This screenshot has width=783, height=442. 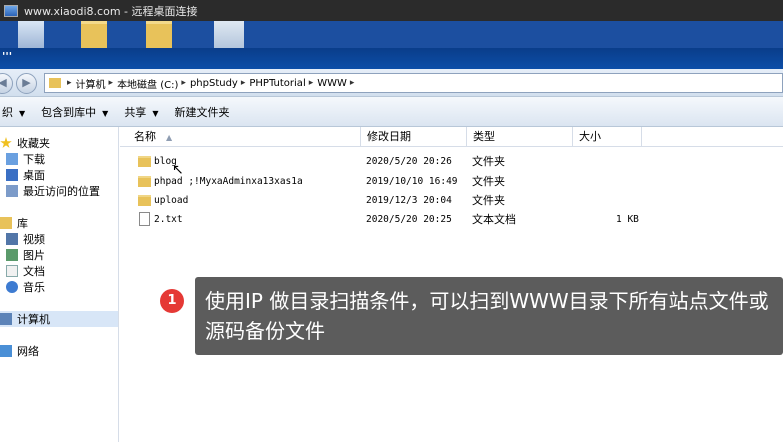 I want to click on nav-pictures: 图片, so click(x=25, y=255).